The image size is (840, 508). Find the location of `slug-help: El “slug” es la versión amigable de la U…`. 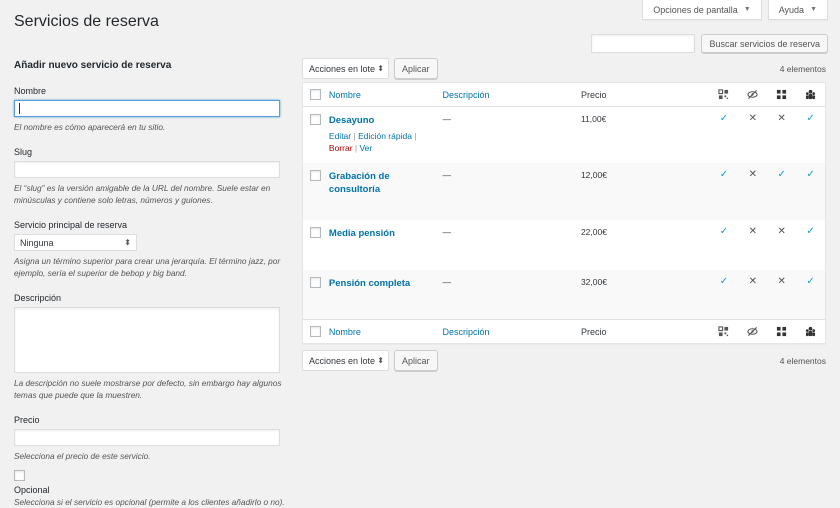

slug-help: El “slug” es la versión amigable de la U… is located at coordinates (142, 194).